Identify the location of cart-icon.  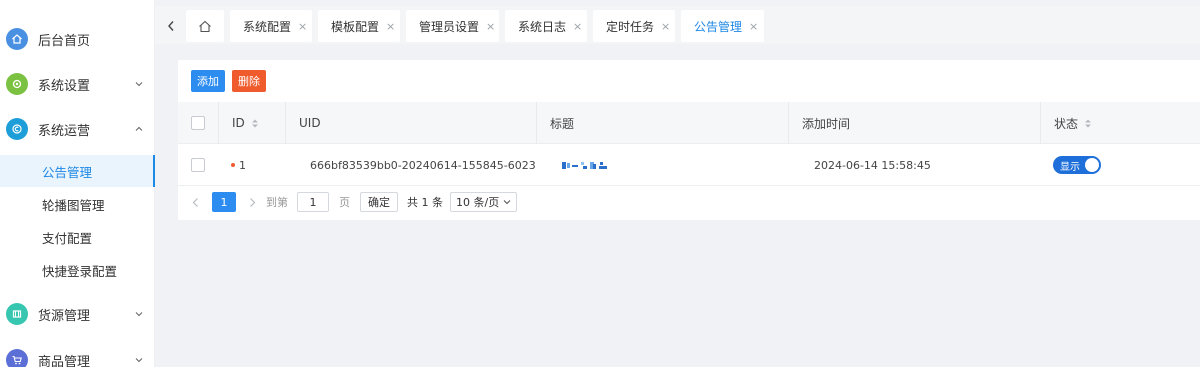
(17, 358).